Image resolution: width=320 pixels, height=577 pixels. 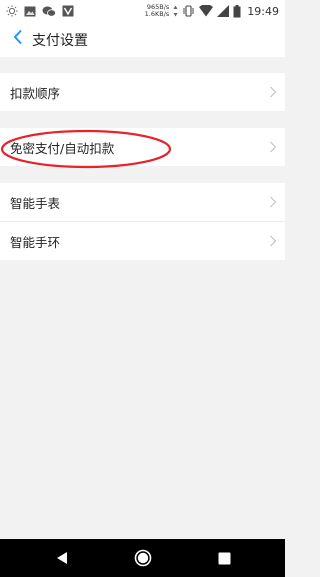 What do you see at coordinates (12, 11) in the screenshot?
I see `brightness-icon` at bounding box center [12, 11].